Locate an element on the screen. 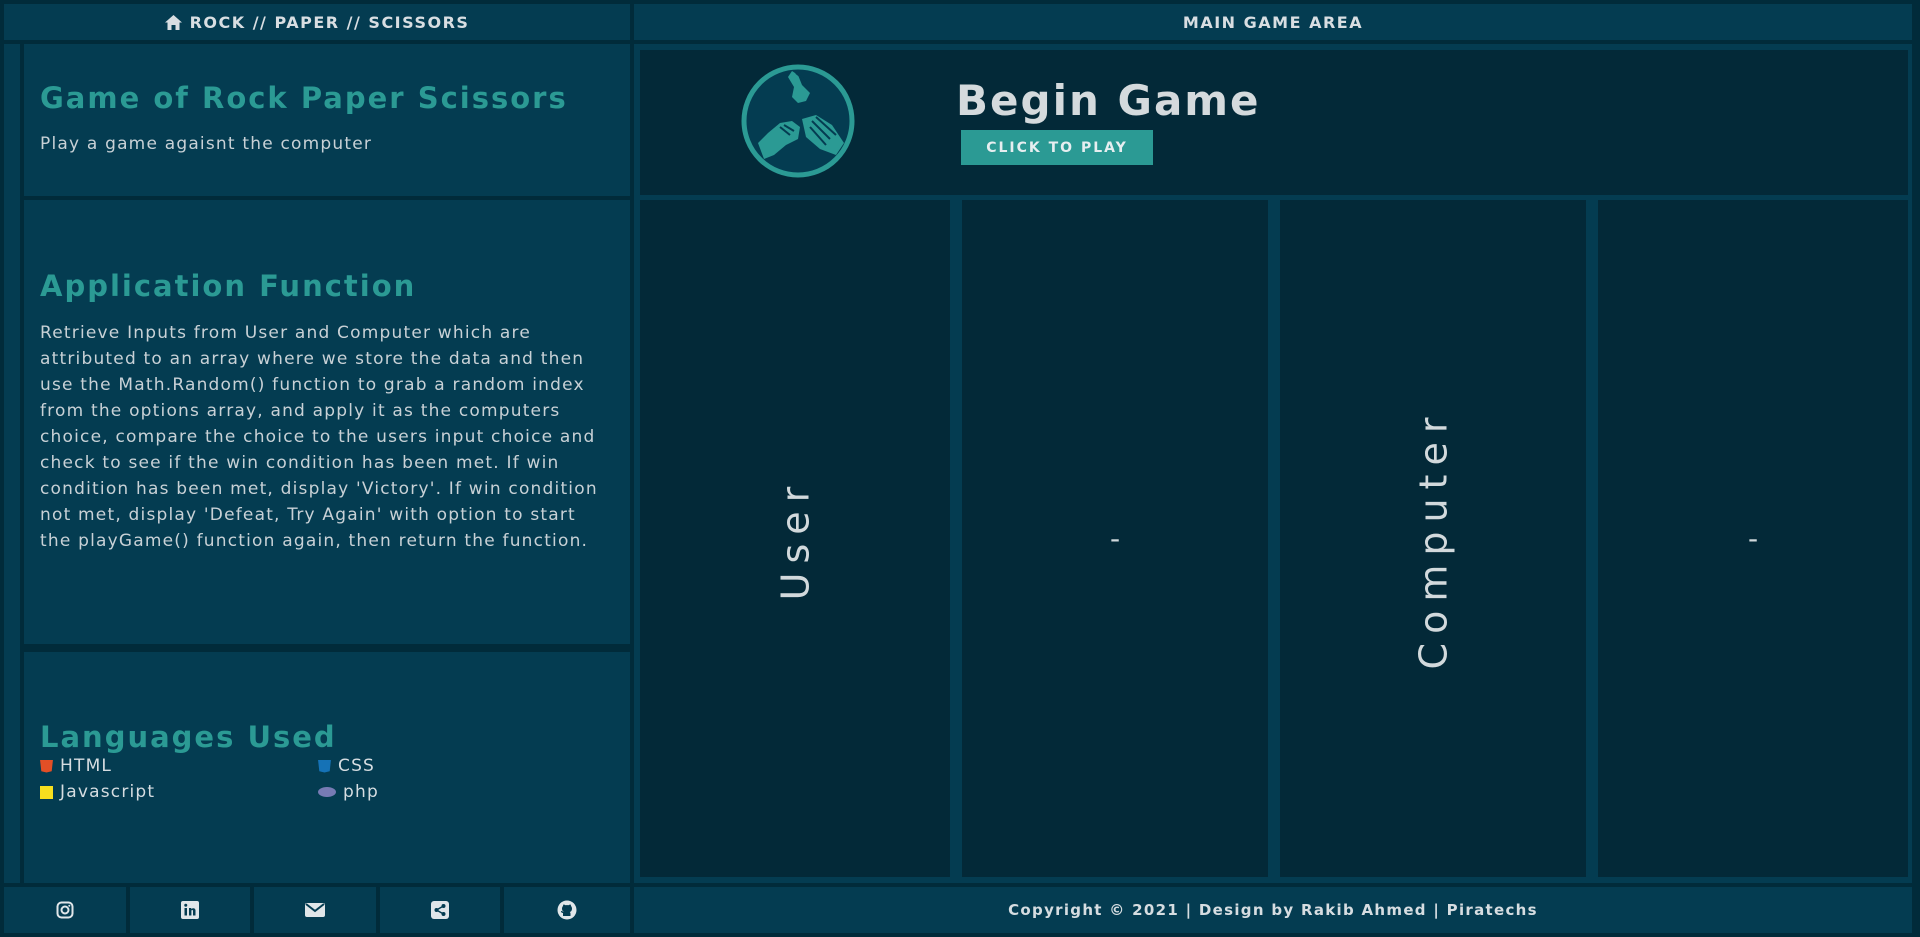  email-icon is located at coordinates (315, 910).